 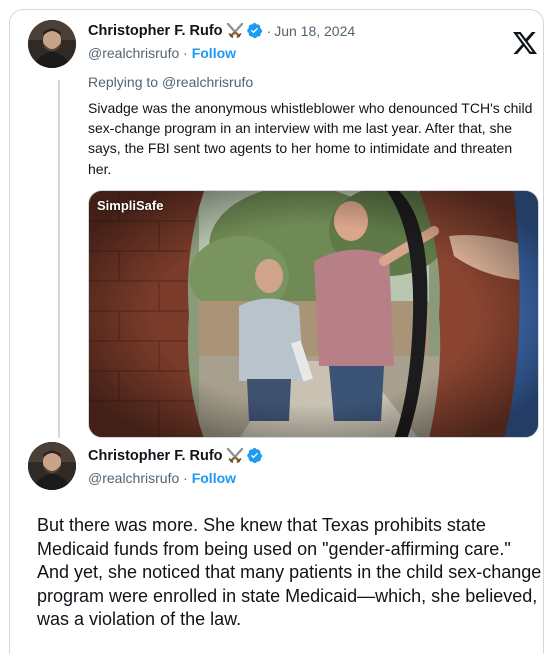 I want to click on x-logo-icon, so click(x=525, y=43).